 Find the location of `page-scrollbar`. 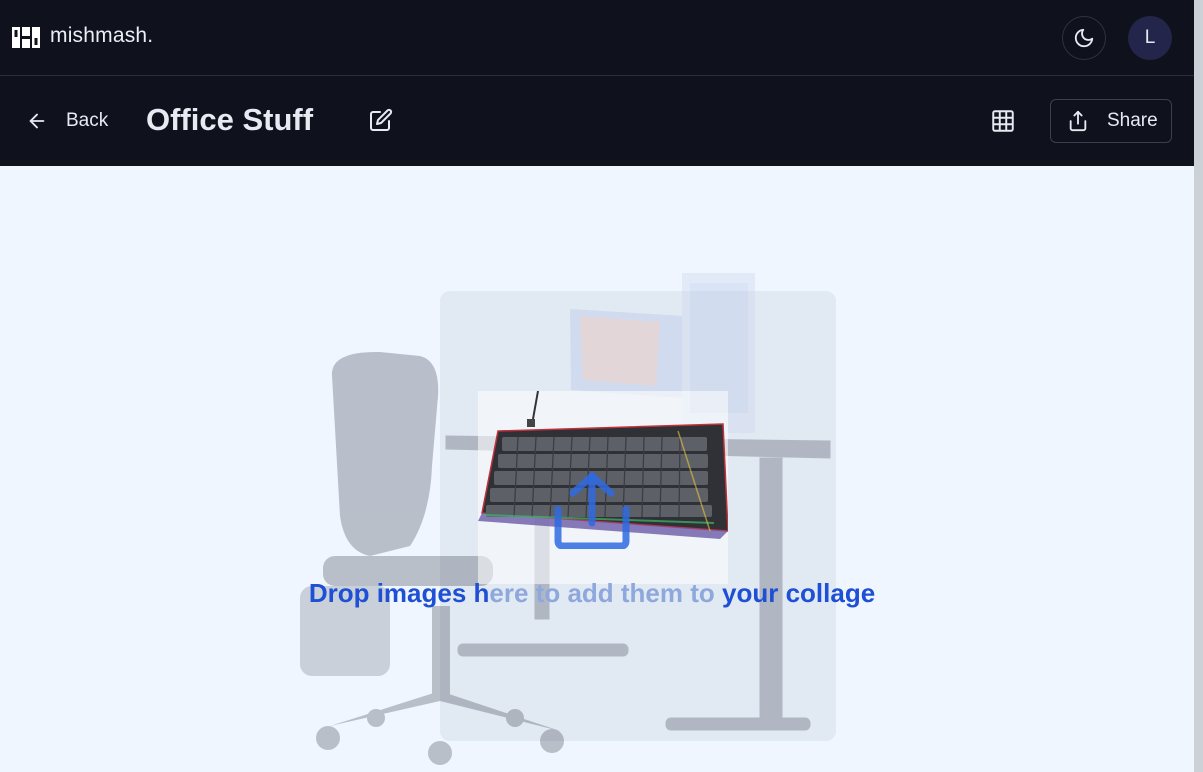

page-scrollbar is located at coordinates (1198, 386).